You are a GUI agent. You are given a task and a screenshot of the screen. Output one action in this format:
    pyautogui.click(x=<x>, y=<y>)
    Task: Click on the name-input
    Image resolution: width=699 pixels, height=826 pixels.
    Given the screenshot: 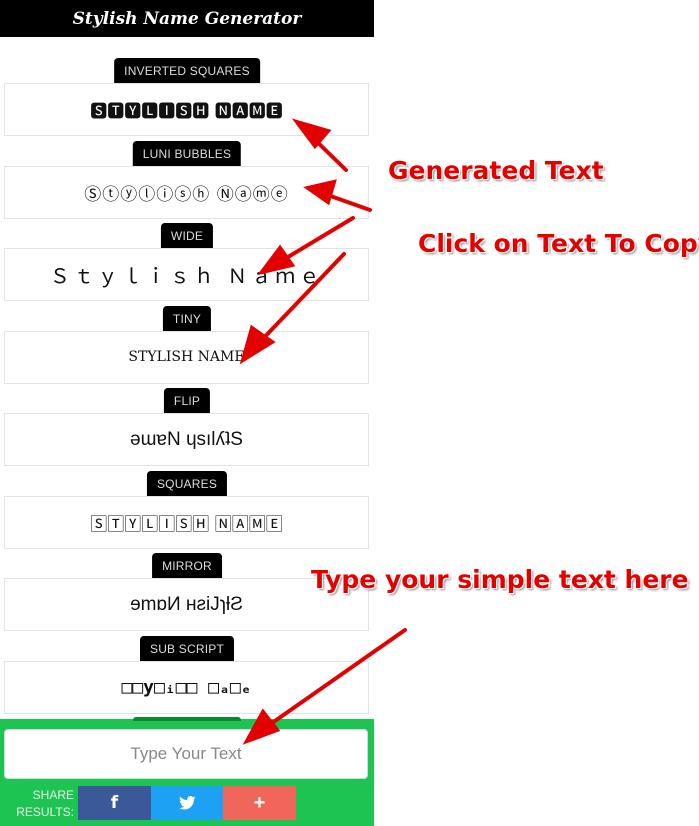 What is the action you would take?
    pyautogui.click(x=186, y=754)
    